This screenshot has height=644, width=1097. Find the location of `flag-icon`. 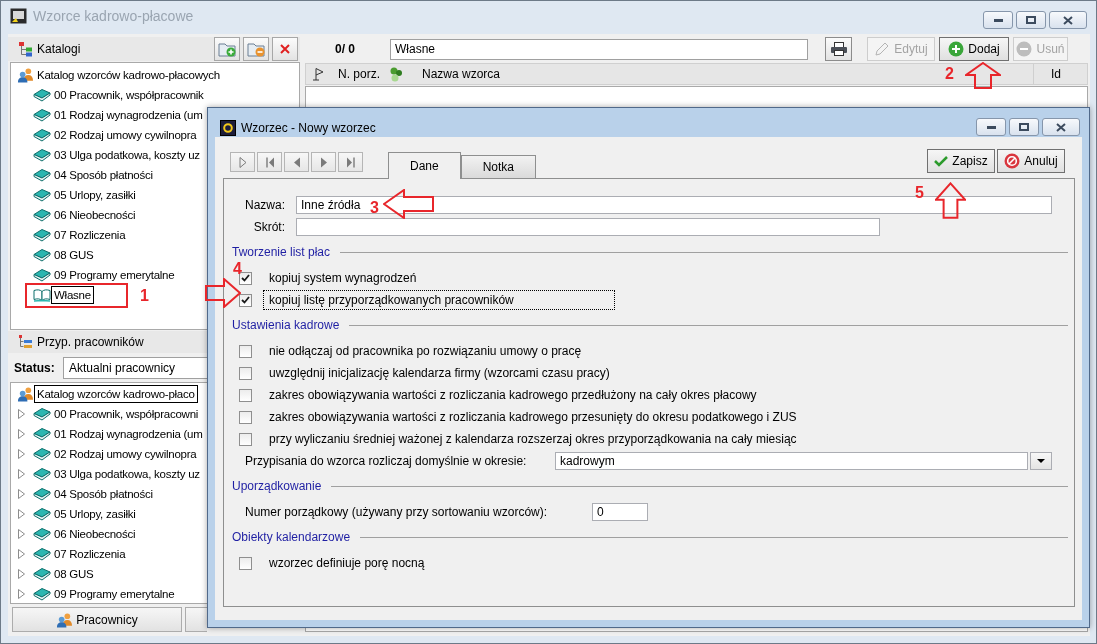

flag-icon is located at coordinates (318, 74).